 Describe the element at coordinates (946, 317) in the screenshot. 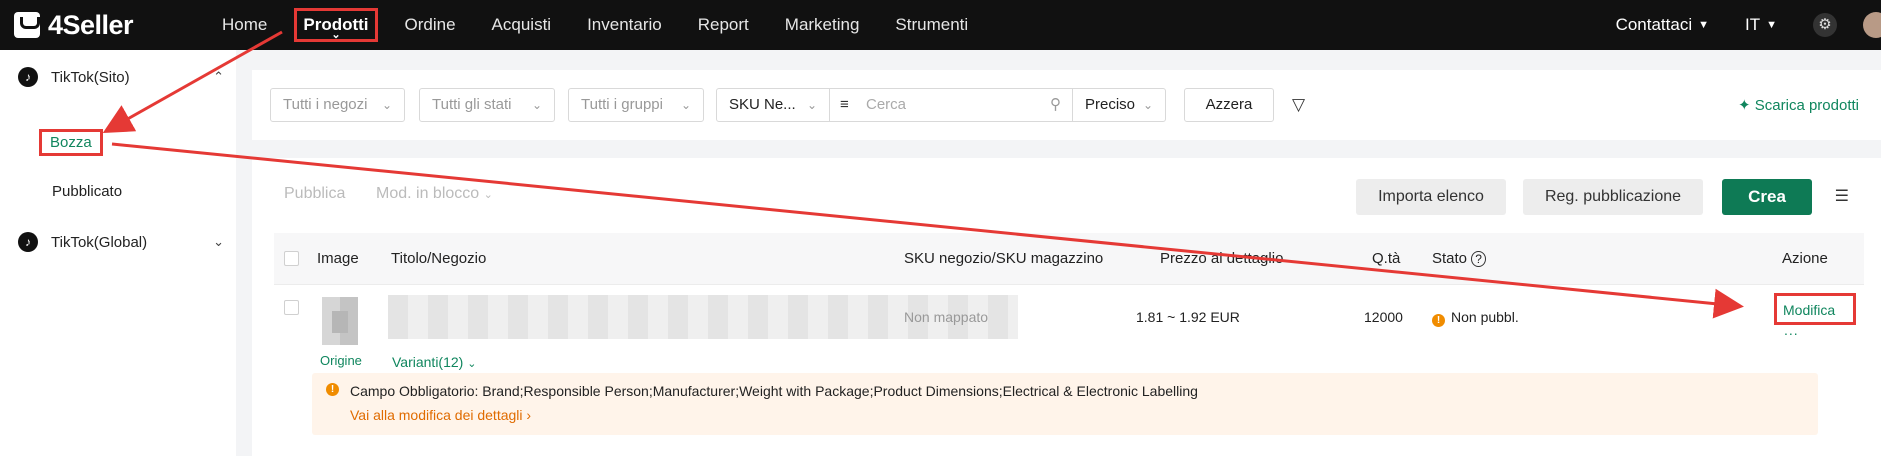

I see `sku-value: Non mappato` at that location.